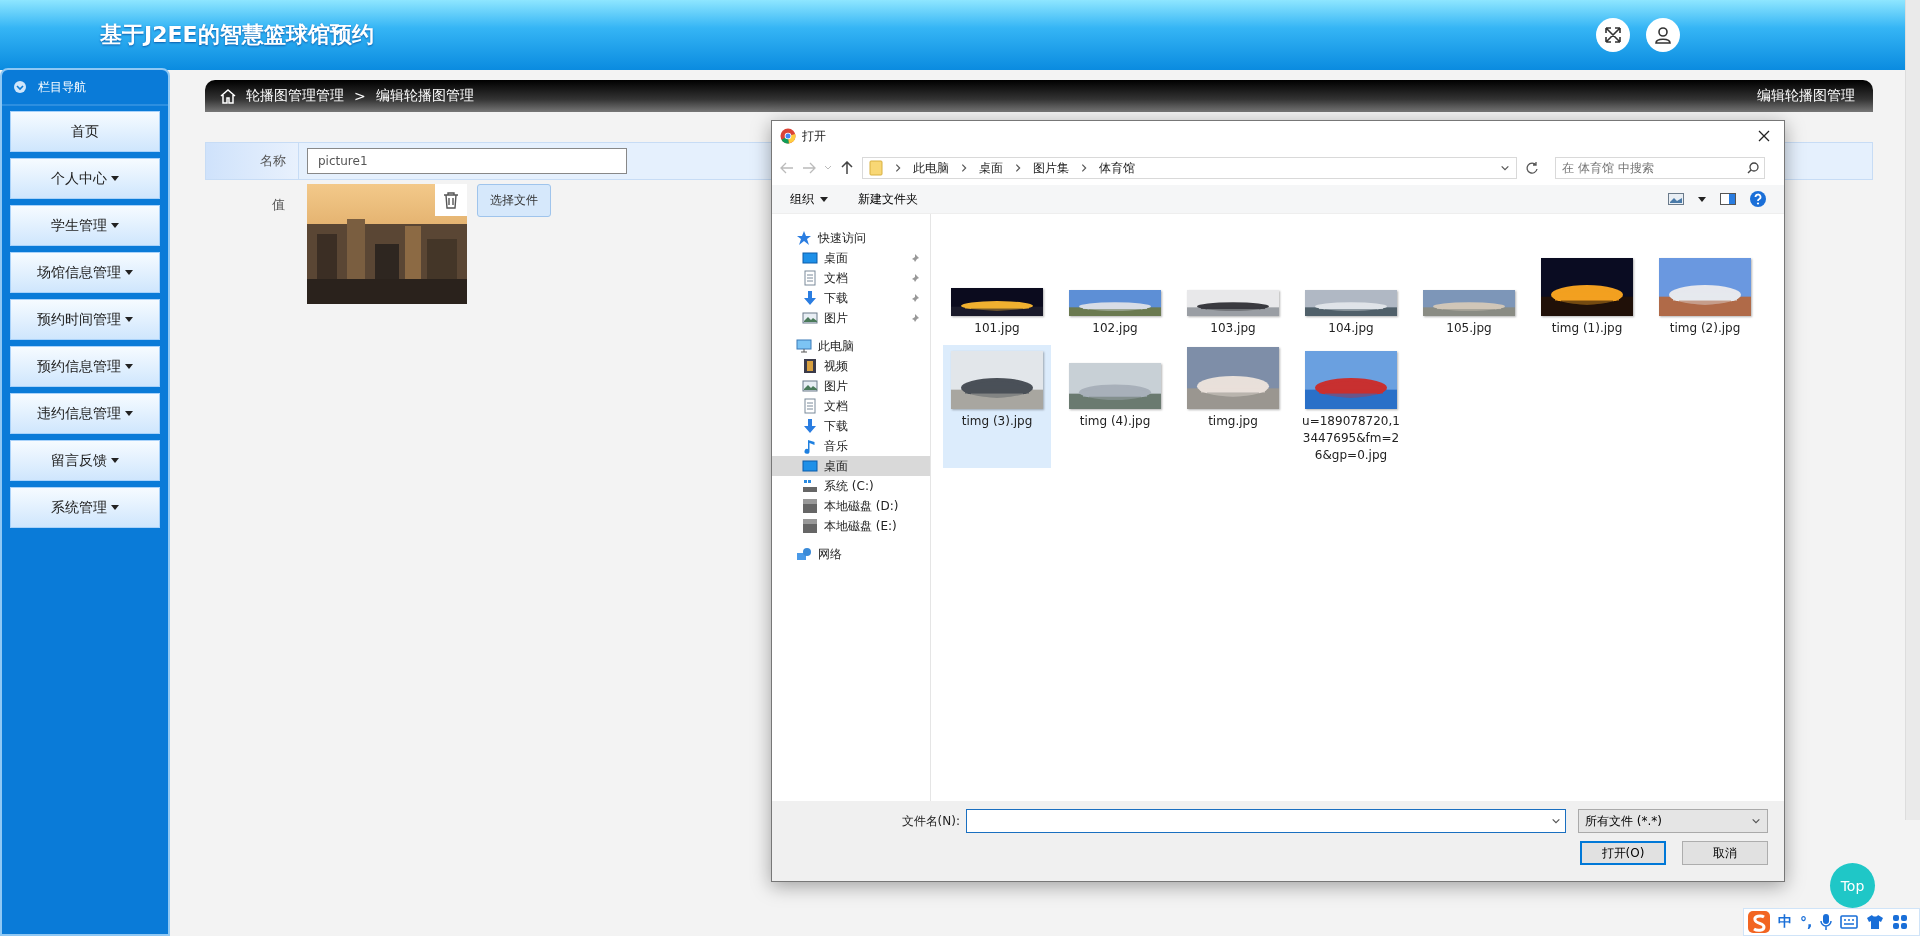  What do you see at coordinates (1660, 168) in the screenshot?
I see `search-field: 在 体育馆 中搜索` at bounding box center [1660, 168].